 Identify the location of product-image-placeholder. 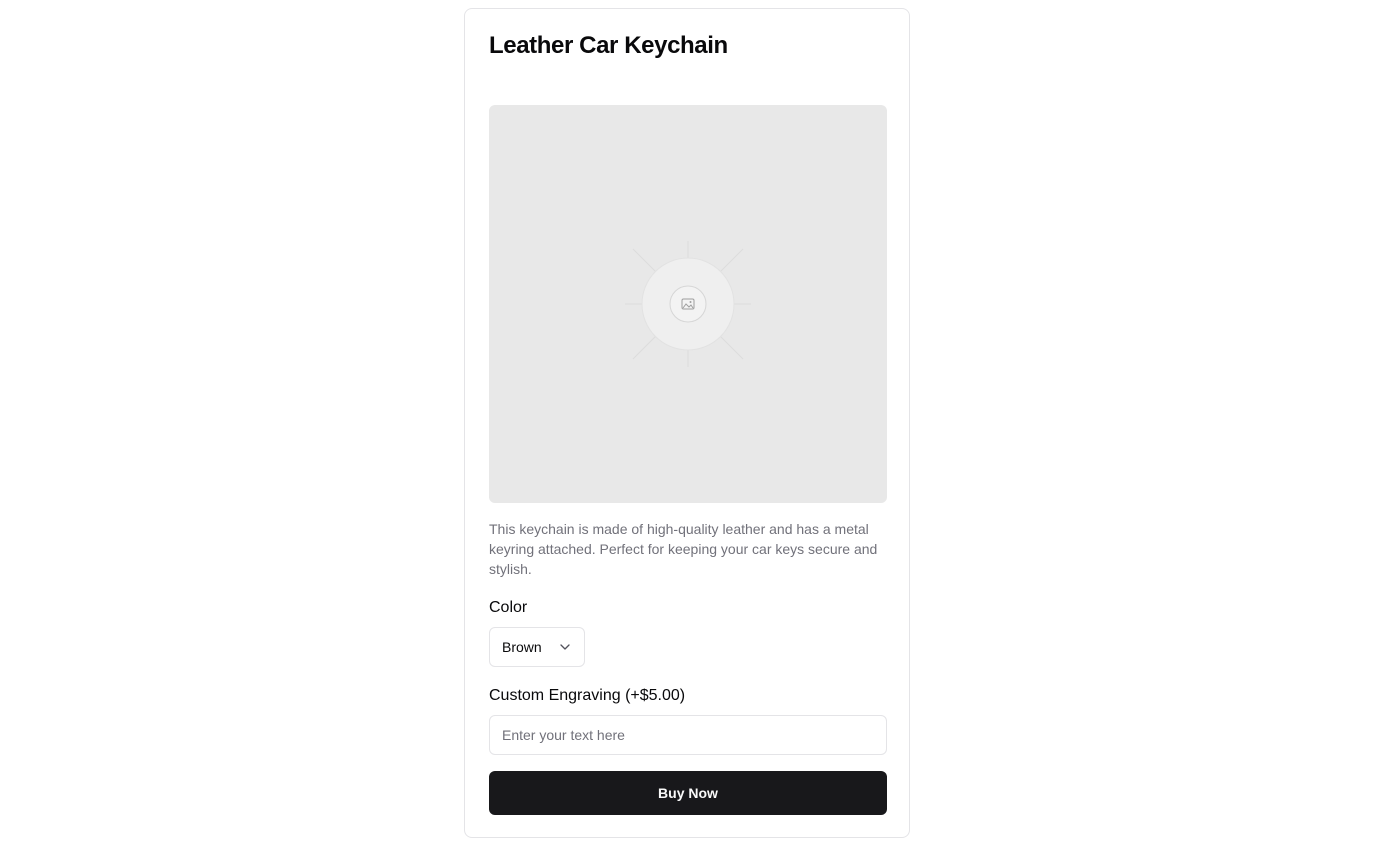
(688, 304).